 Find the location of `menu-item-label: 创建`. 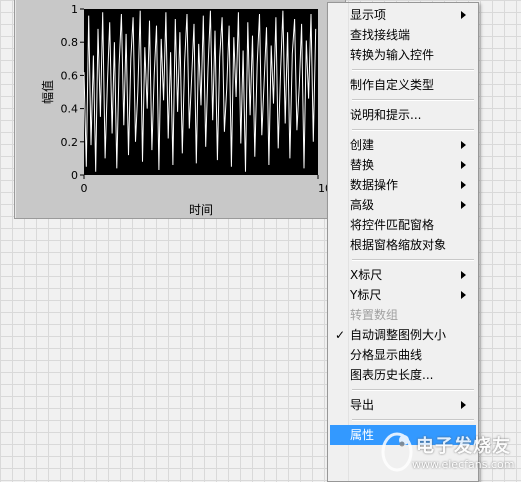

menu-item-label: 创建 is located at coordinates (362, 145).